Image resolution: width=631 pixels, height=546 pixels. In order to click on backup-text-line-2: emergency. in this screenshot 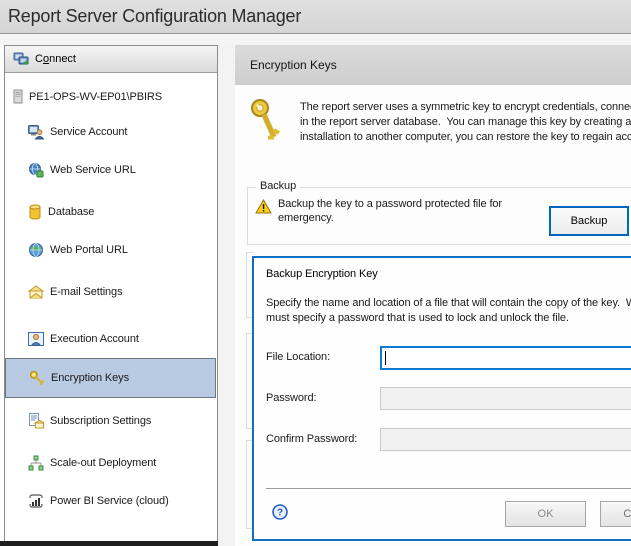, I will do `click(306, 218)`.